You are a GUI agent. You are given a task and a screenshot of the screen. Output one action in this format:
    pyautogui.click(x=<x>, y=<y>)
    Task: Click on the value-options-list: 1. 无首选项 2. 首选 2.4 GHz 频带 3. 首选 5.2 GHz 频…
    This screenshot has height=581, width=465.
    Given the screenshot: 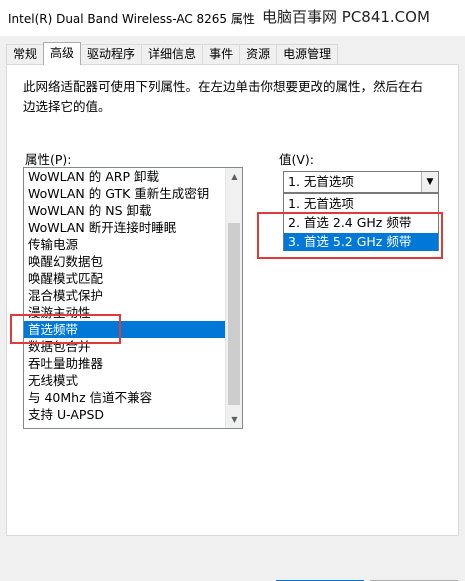 What is the action you would take?
    pyautogui.click(x=361, y=222)
    